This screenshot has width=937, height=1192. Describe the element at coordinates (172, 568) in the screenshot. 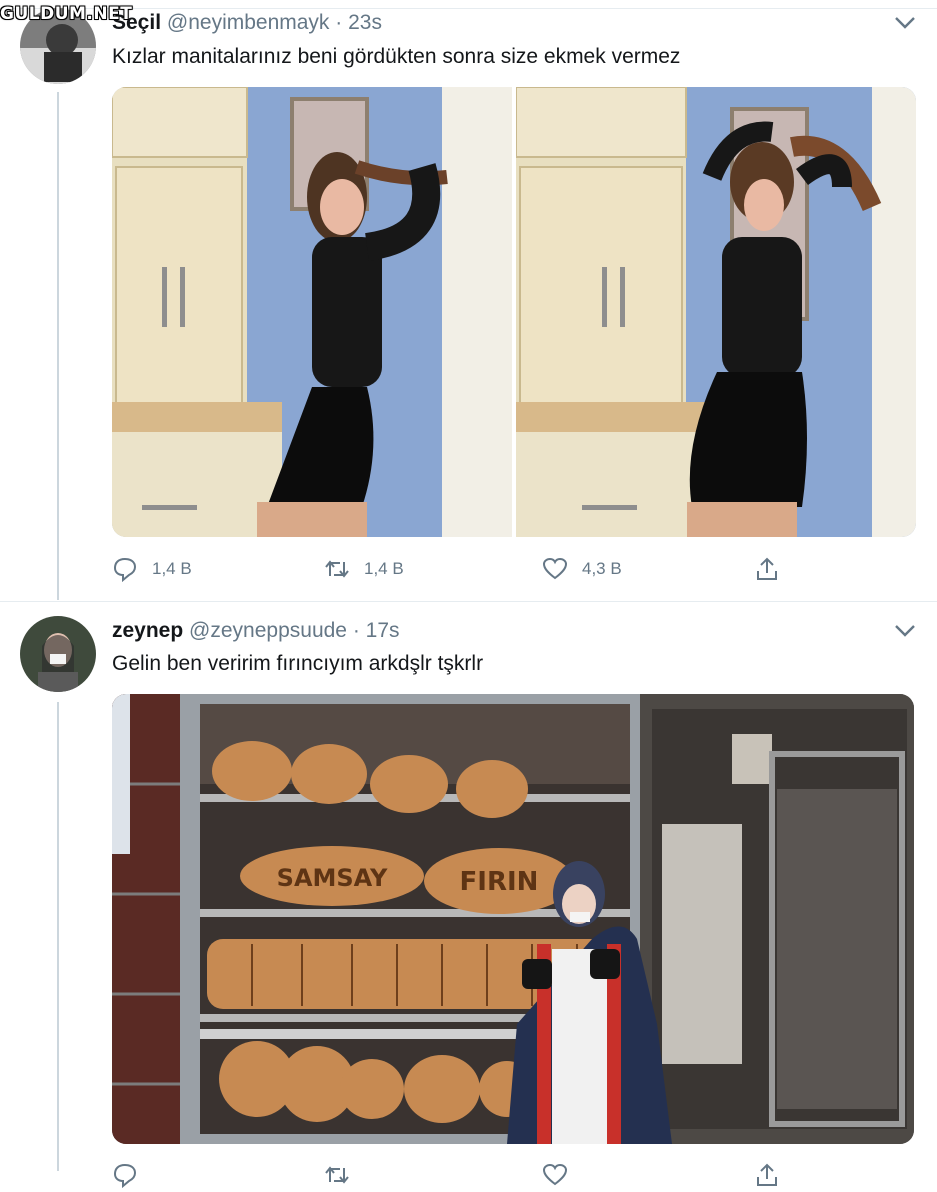

I see `reply-count: 1,4 B` at that location.